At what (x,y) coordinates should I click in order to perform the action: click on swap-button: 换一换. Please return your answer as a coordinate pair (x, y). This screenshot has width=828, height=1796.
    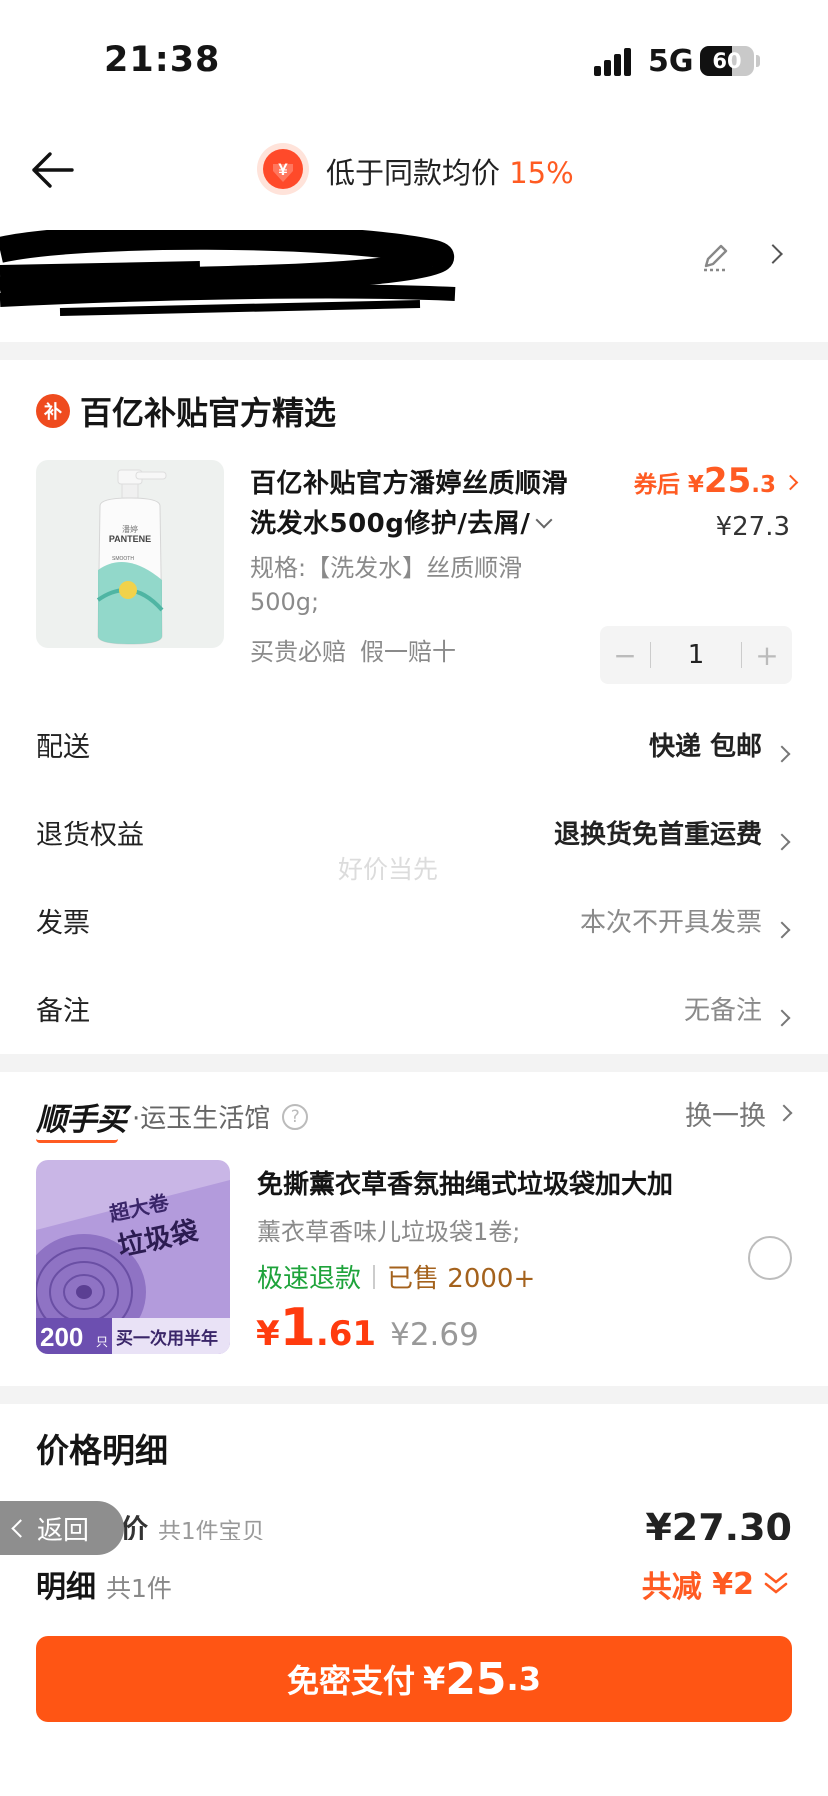
    Looking at the image, I should click on (739, 1113).